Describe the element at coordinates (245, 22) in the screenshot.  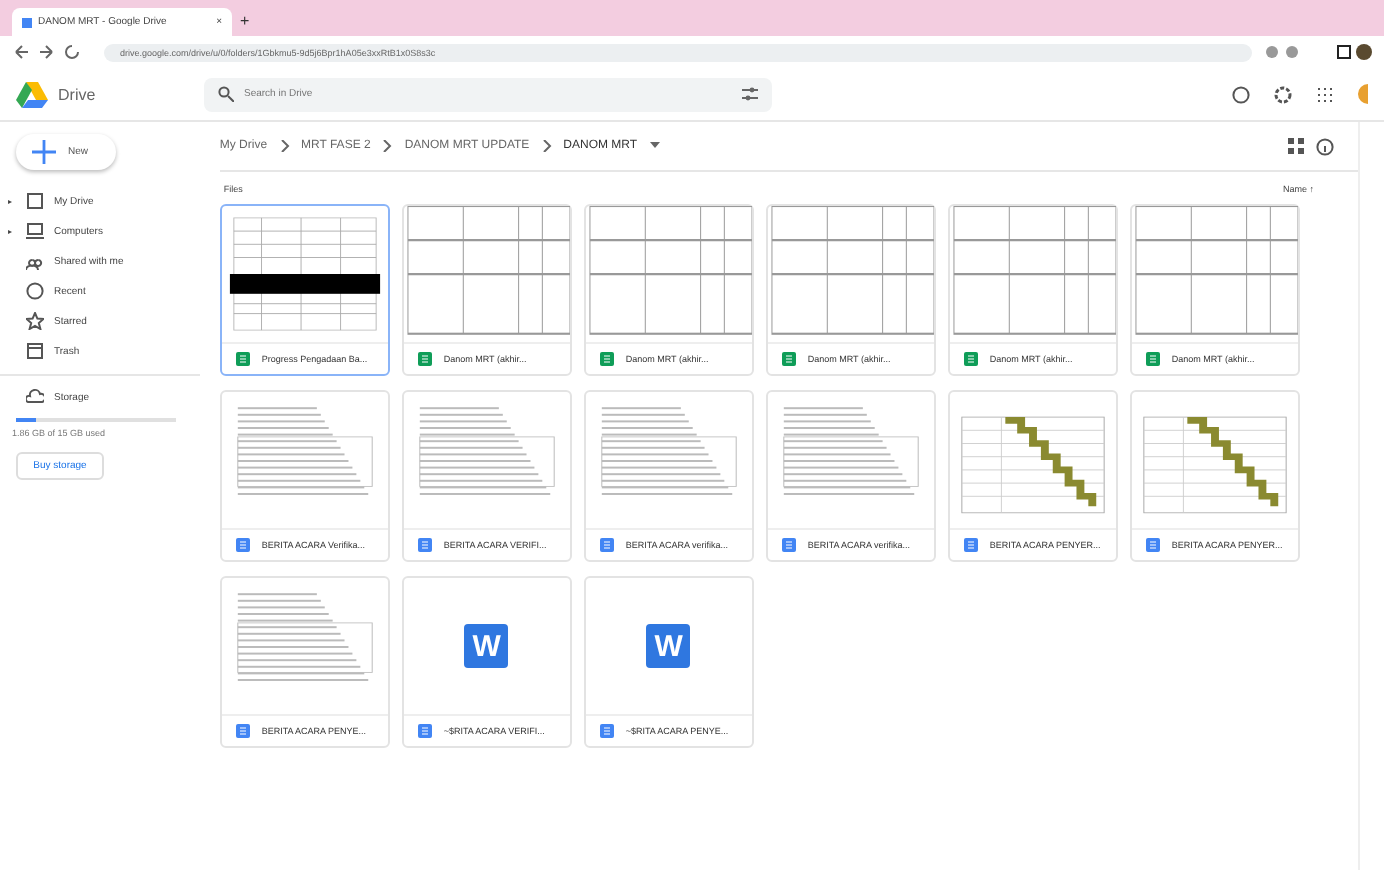
I see `new-tab-button: +` at that location.